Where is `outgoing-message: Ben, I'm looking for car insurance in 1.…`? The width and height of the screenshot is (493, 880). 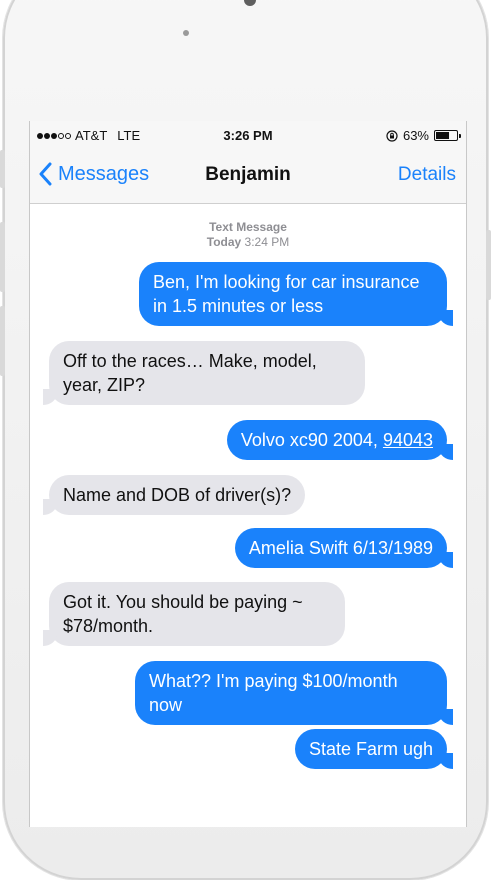
outgoing-message: Ben, I'm looking for car insurance in 1.… is located at coordinates (296, 294).